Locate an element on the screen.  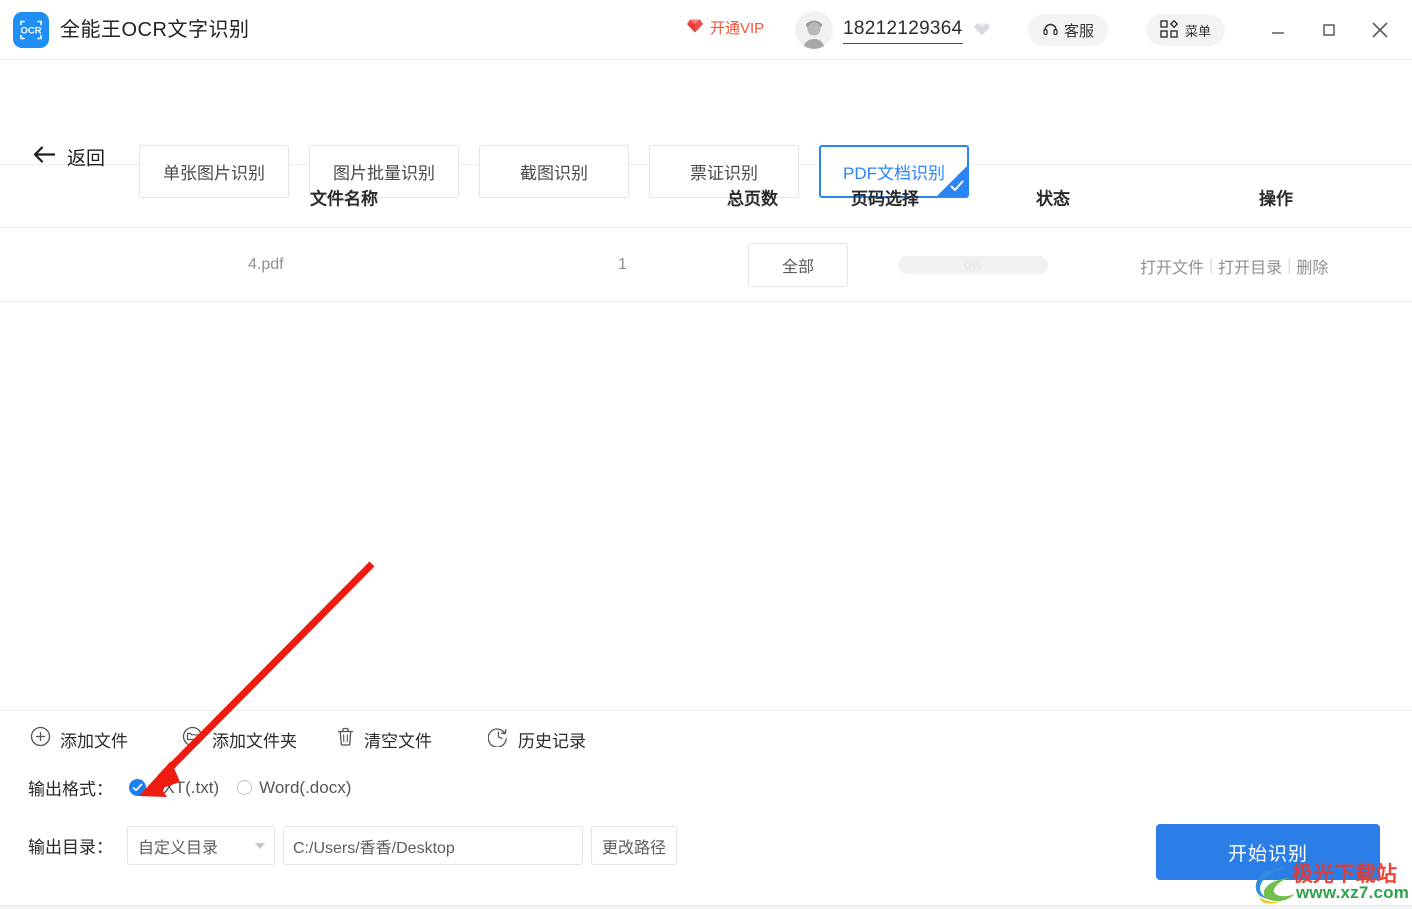
output-directory-row: 输出目录： 自定义目录 C:/Users/香香/Desktop 更改路径 is located at coordinates (352, 845).